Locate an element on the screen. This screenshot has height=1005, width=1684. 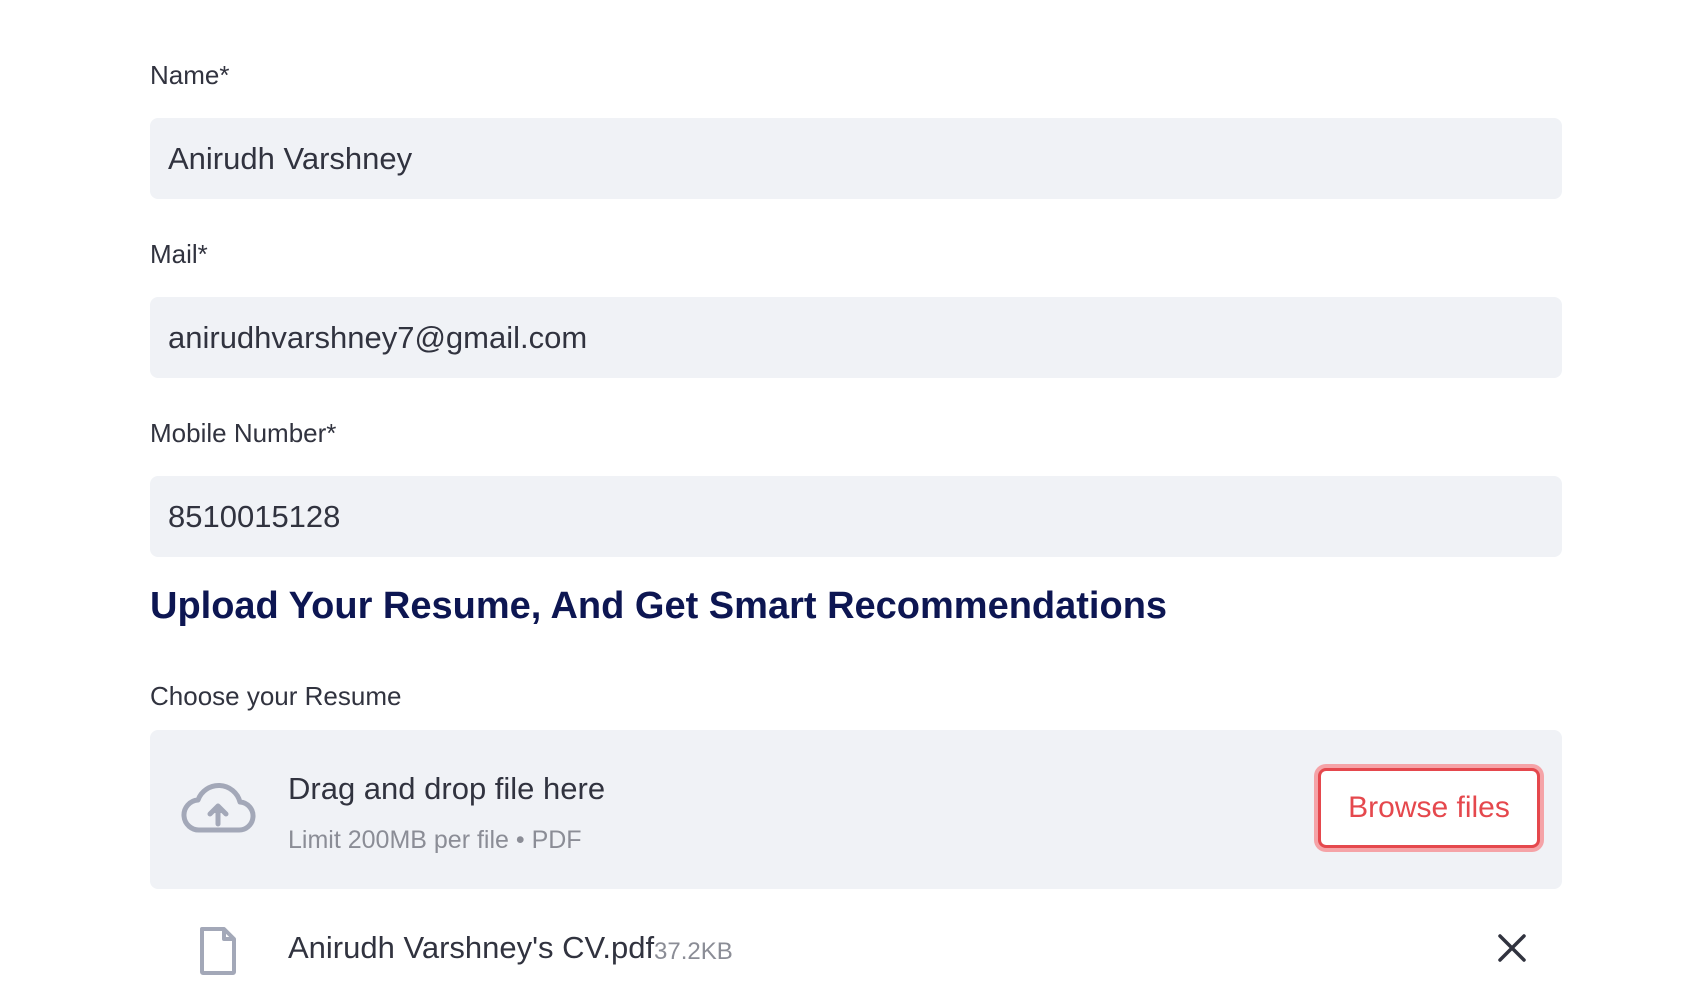
dropzone-hint: Limit 200MB per file • PDF is located at coordinates (435, 840).